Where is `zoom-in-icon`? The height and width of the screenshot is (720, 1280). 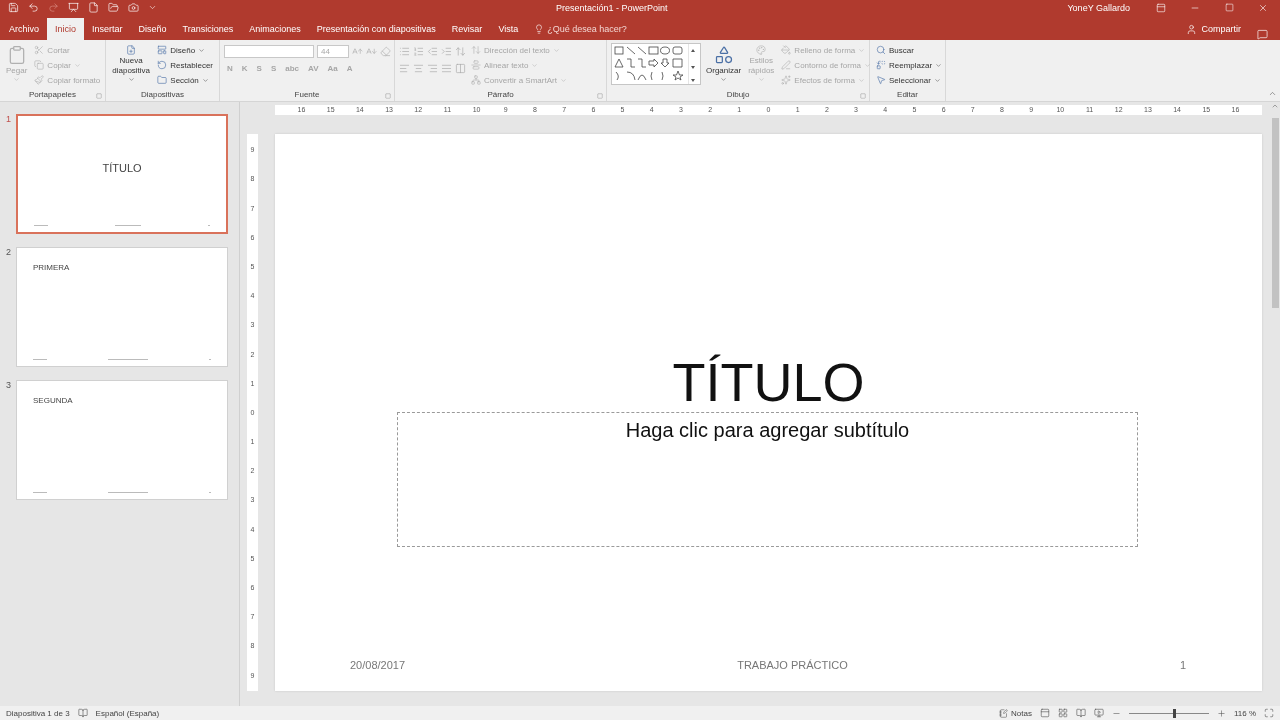 zoom-in-icon is located at coordinates (1221, 713).